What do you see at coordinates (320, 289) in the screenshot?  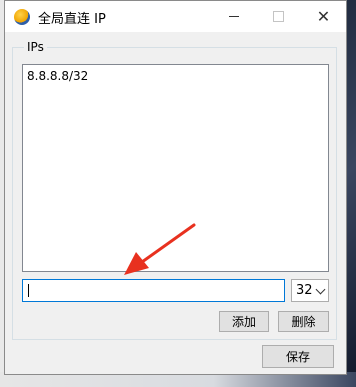 I see `chevron-down-icon` at bounding box center [320, 289].